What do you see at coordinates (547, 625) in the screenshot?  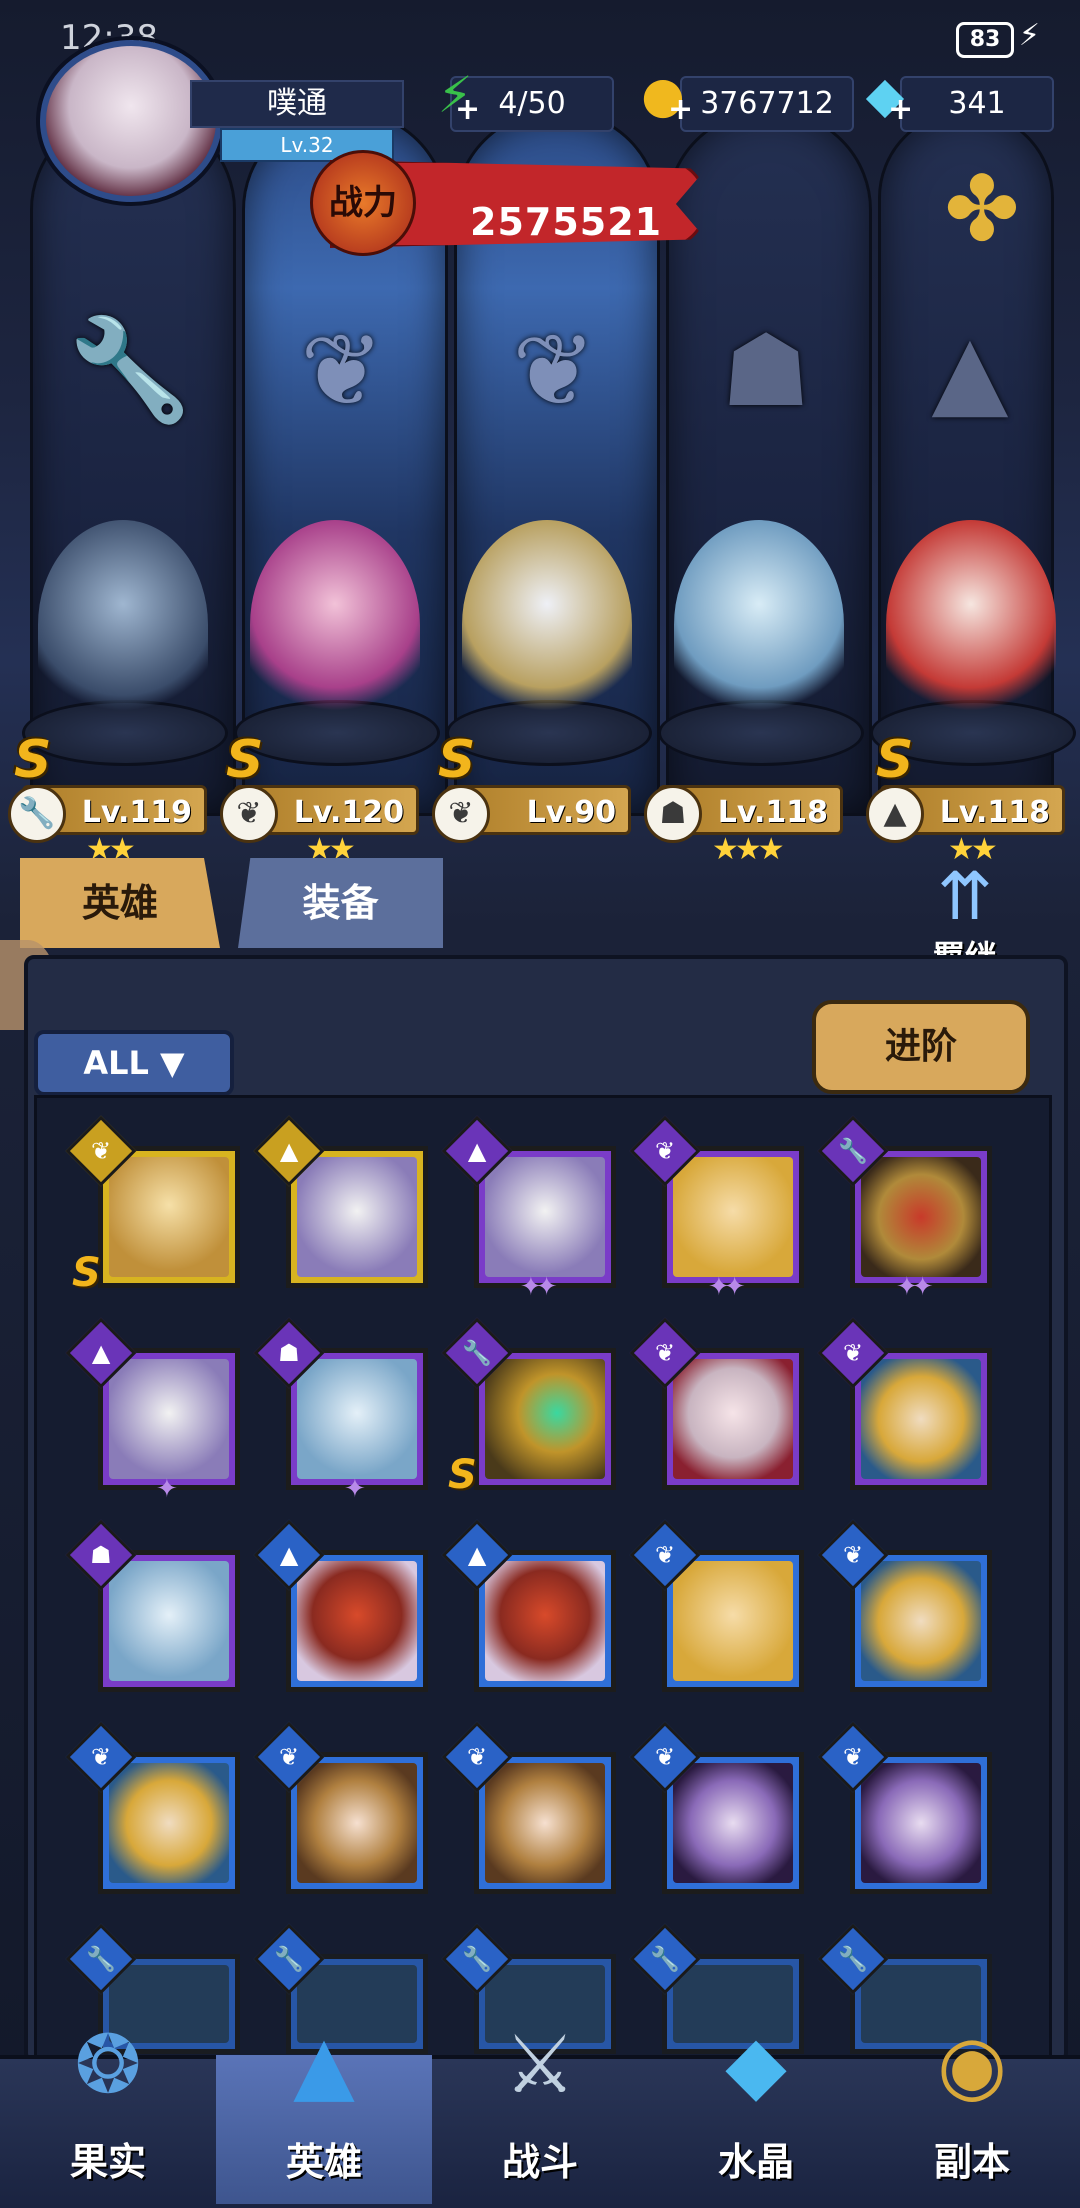 I see `hero-slot-paladin` at bounding box center [547, 625].